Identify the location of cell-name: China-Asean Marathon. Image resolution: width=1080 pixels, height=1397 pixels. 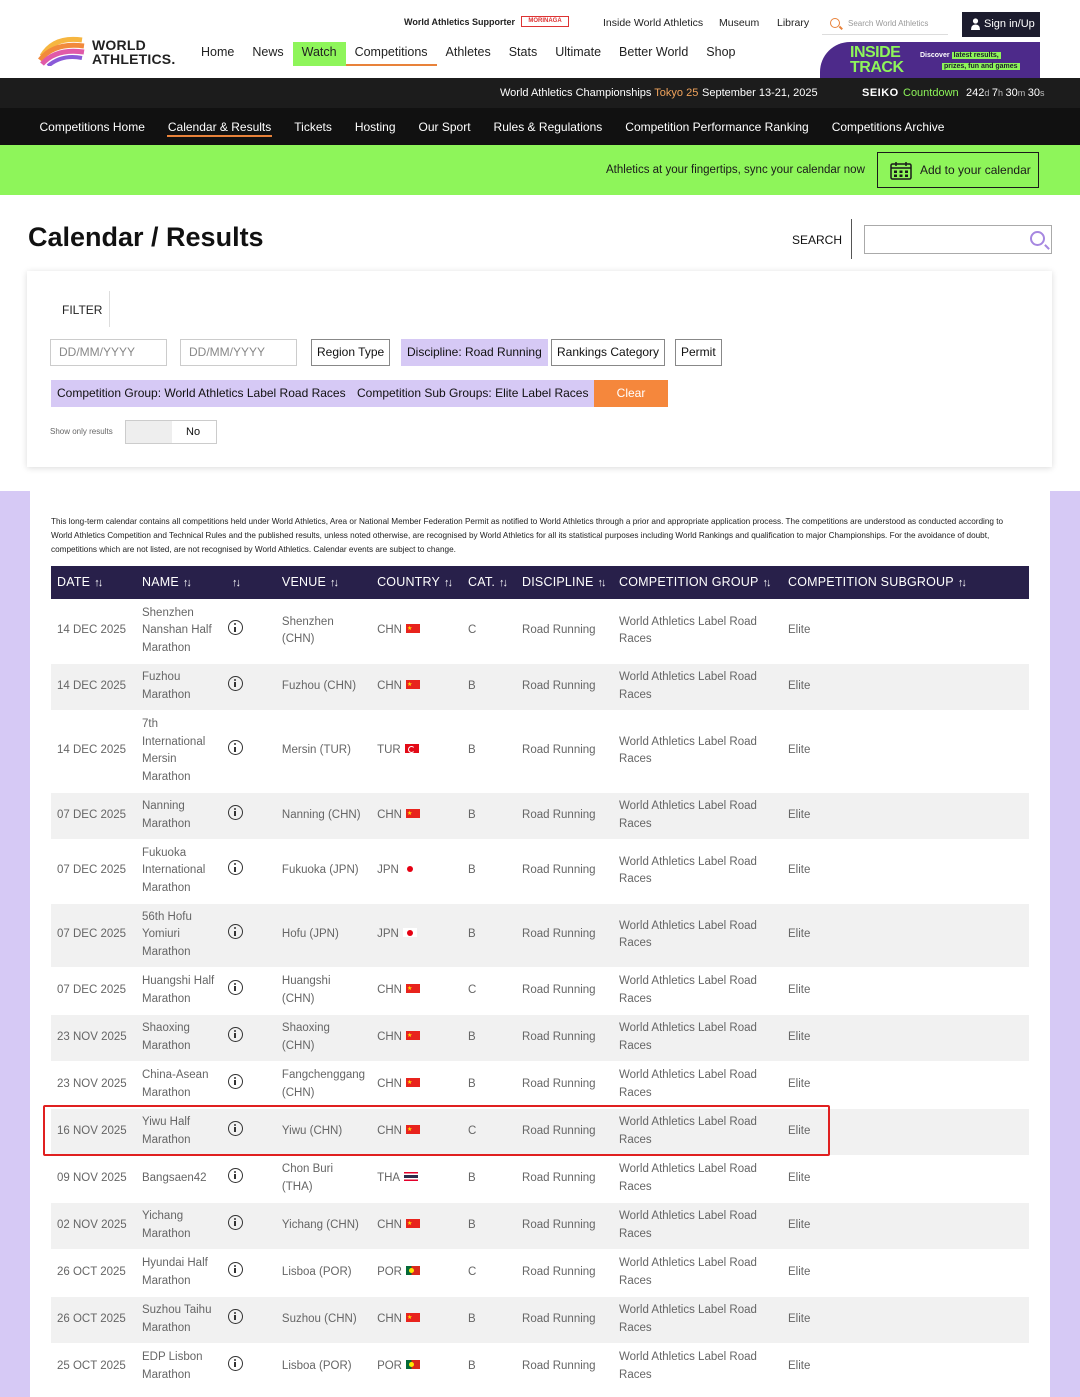
(179, 1084).